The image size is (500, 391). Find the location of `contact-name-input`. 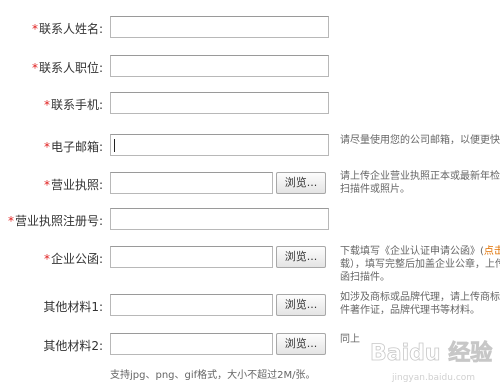

contact-name-input is located at coordinates (219, 27).